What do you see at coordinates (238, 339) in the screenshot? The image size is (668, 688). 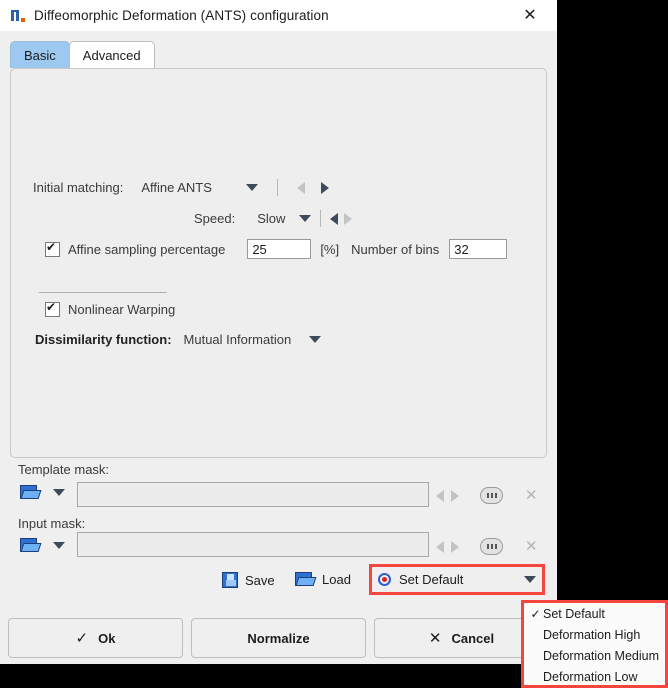 I see `dissimilarity-value: Mutual Information` at bounding box center [238, 339].